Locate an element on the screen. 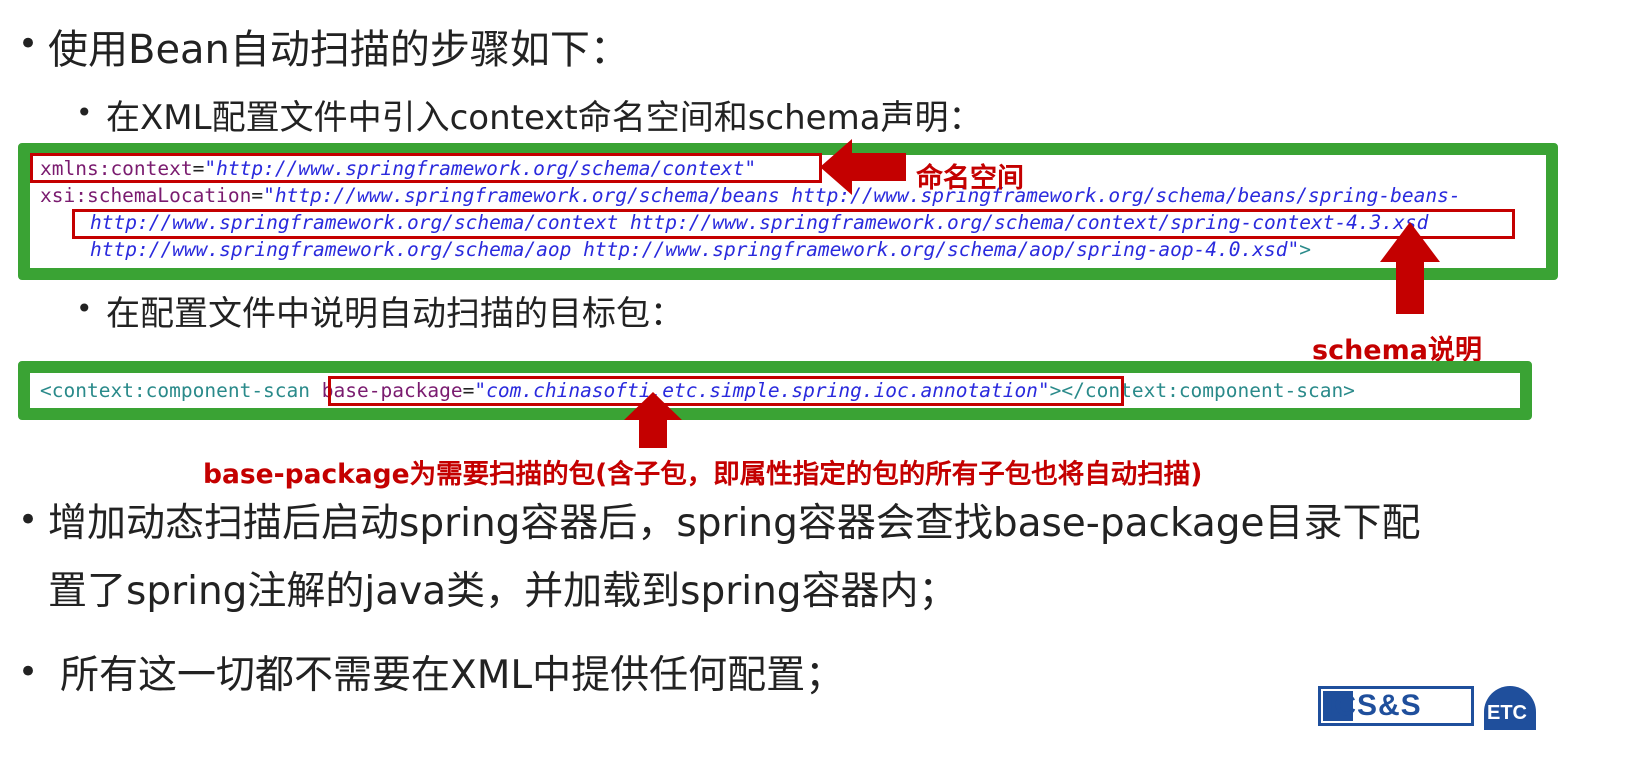  base-package-highlight-box is located at coordinates (726, 391).